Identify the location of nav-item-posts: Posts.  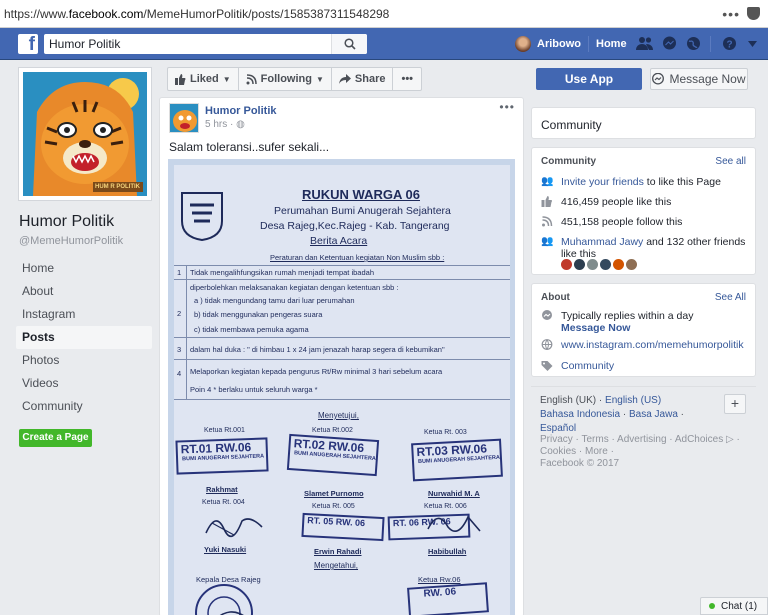
(84, 337).